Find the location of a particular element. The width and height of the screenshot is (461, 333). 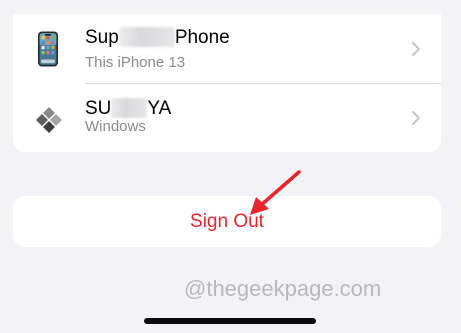

device-subtitle: Windows is located at coordinates (115, 126).